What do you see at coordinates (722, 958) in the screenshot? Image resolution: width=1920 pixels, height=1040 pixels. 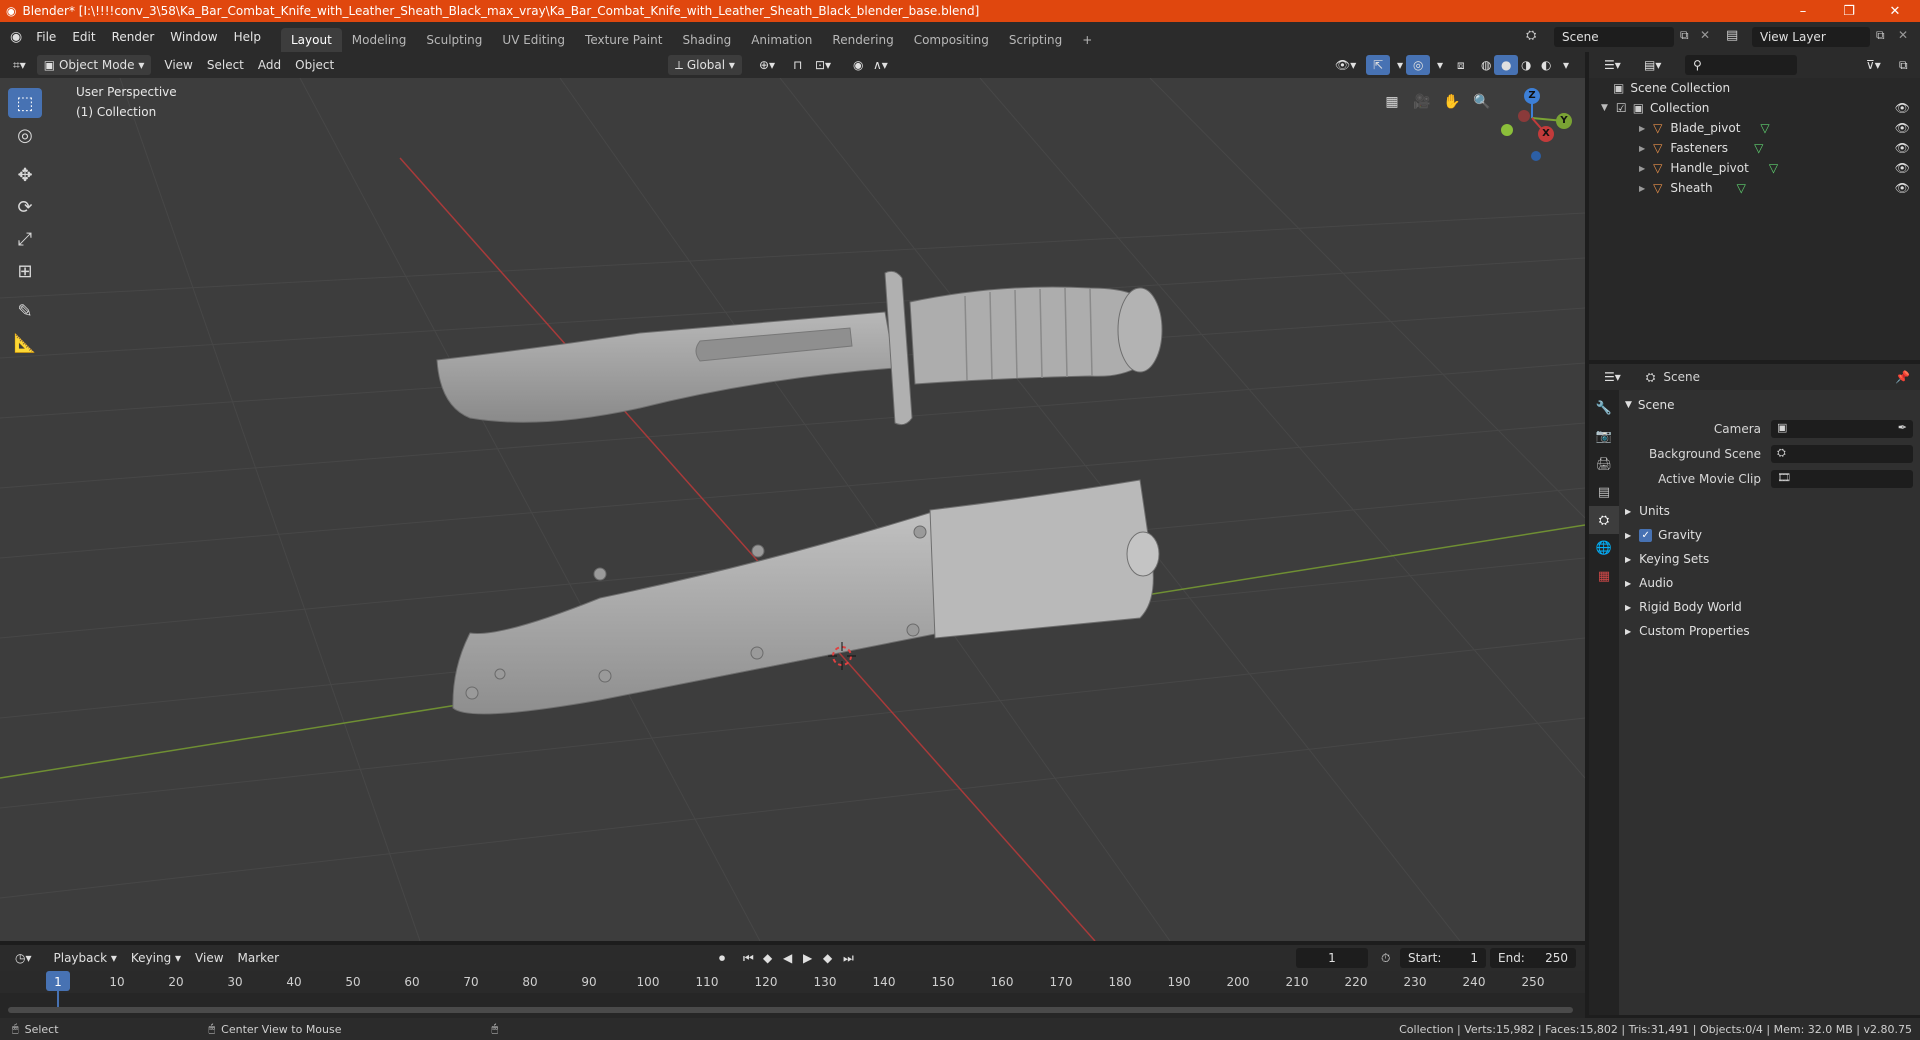 I see `record-icon: ⏺` at bounding box center [722, 958].